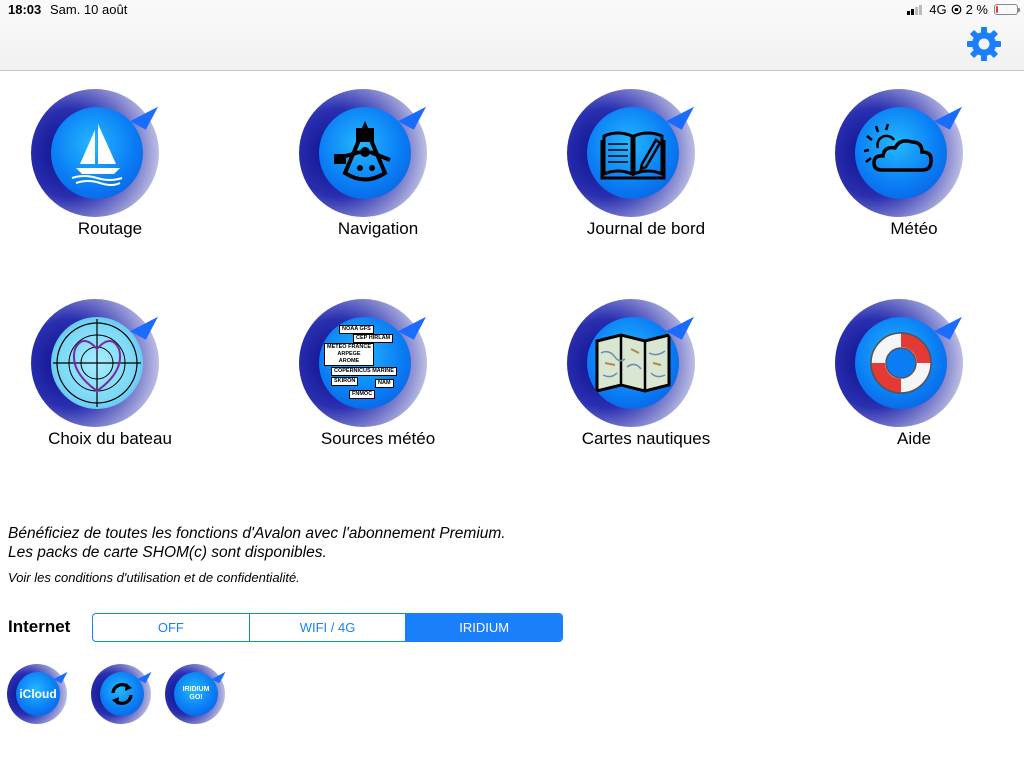  I want to click on sync-button, so click(121, 694).